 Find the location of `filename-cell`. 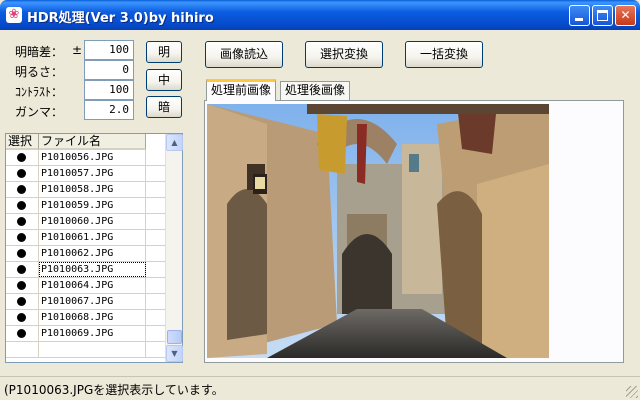

filename-cell is located at coordinates (92, 349).